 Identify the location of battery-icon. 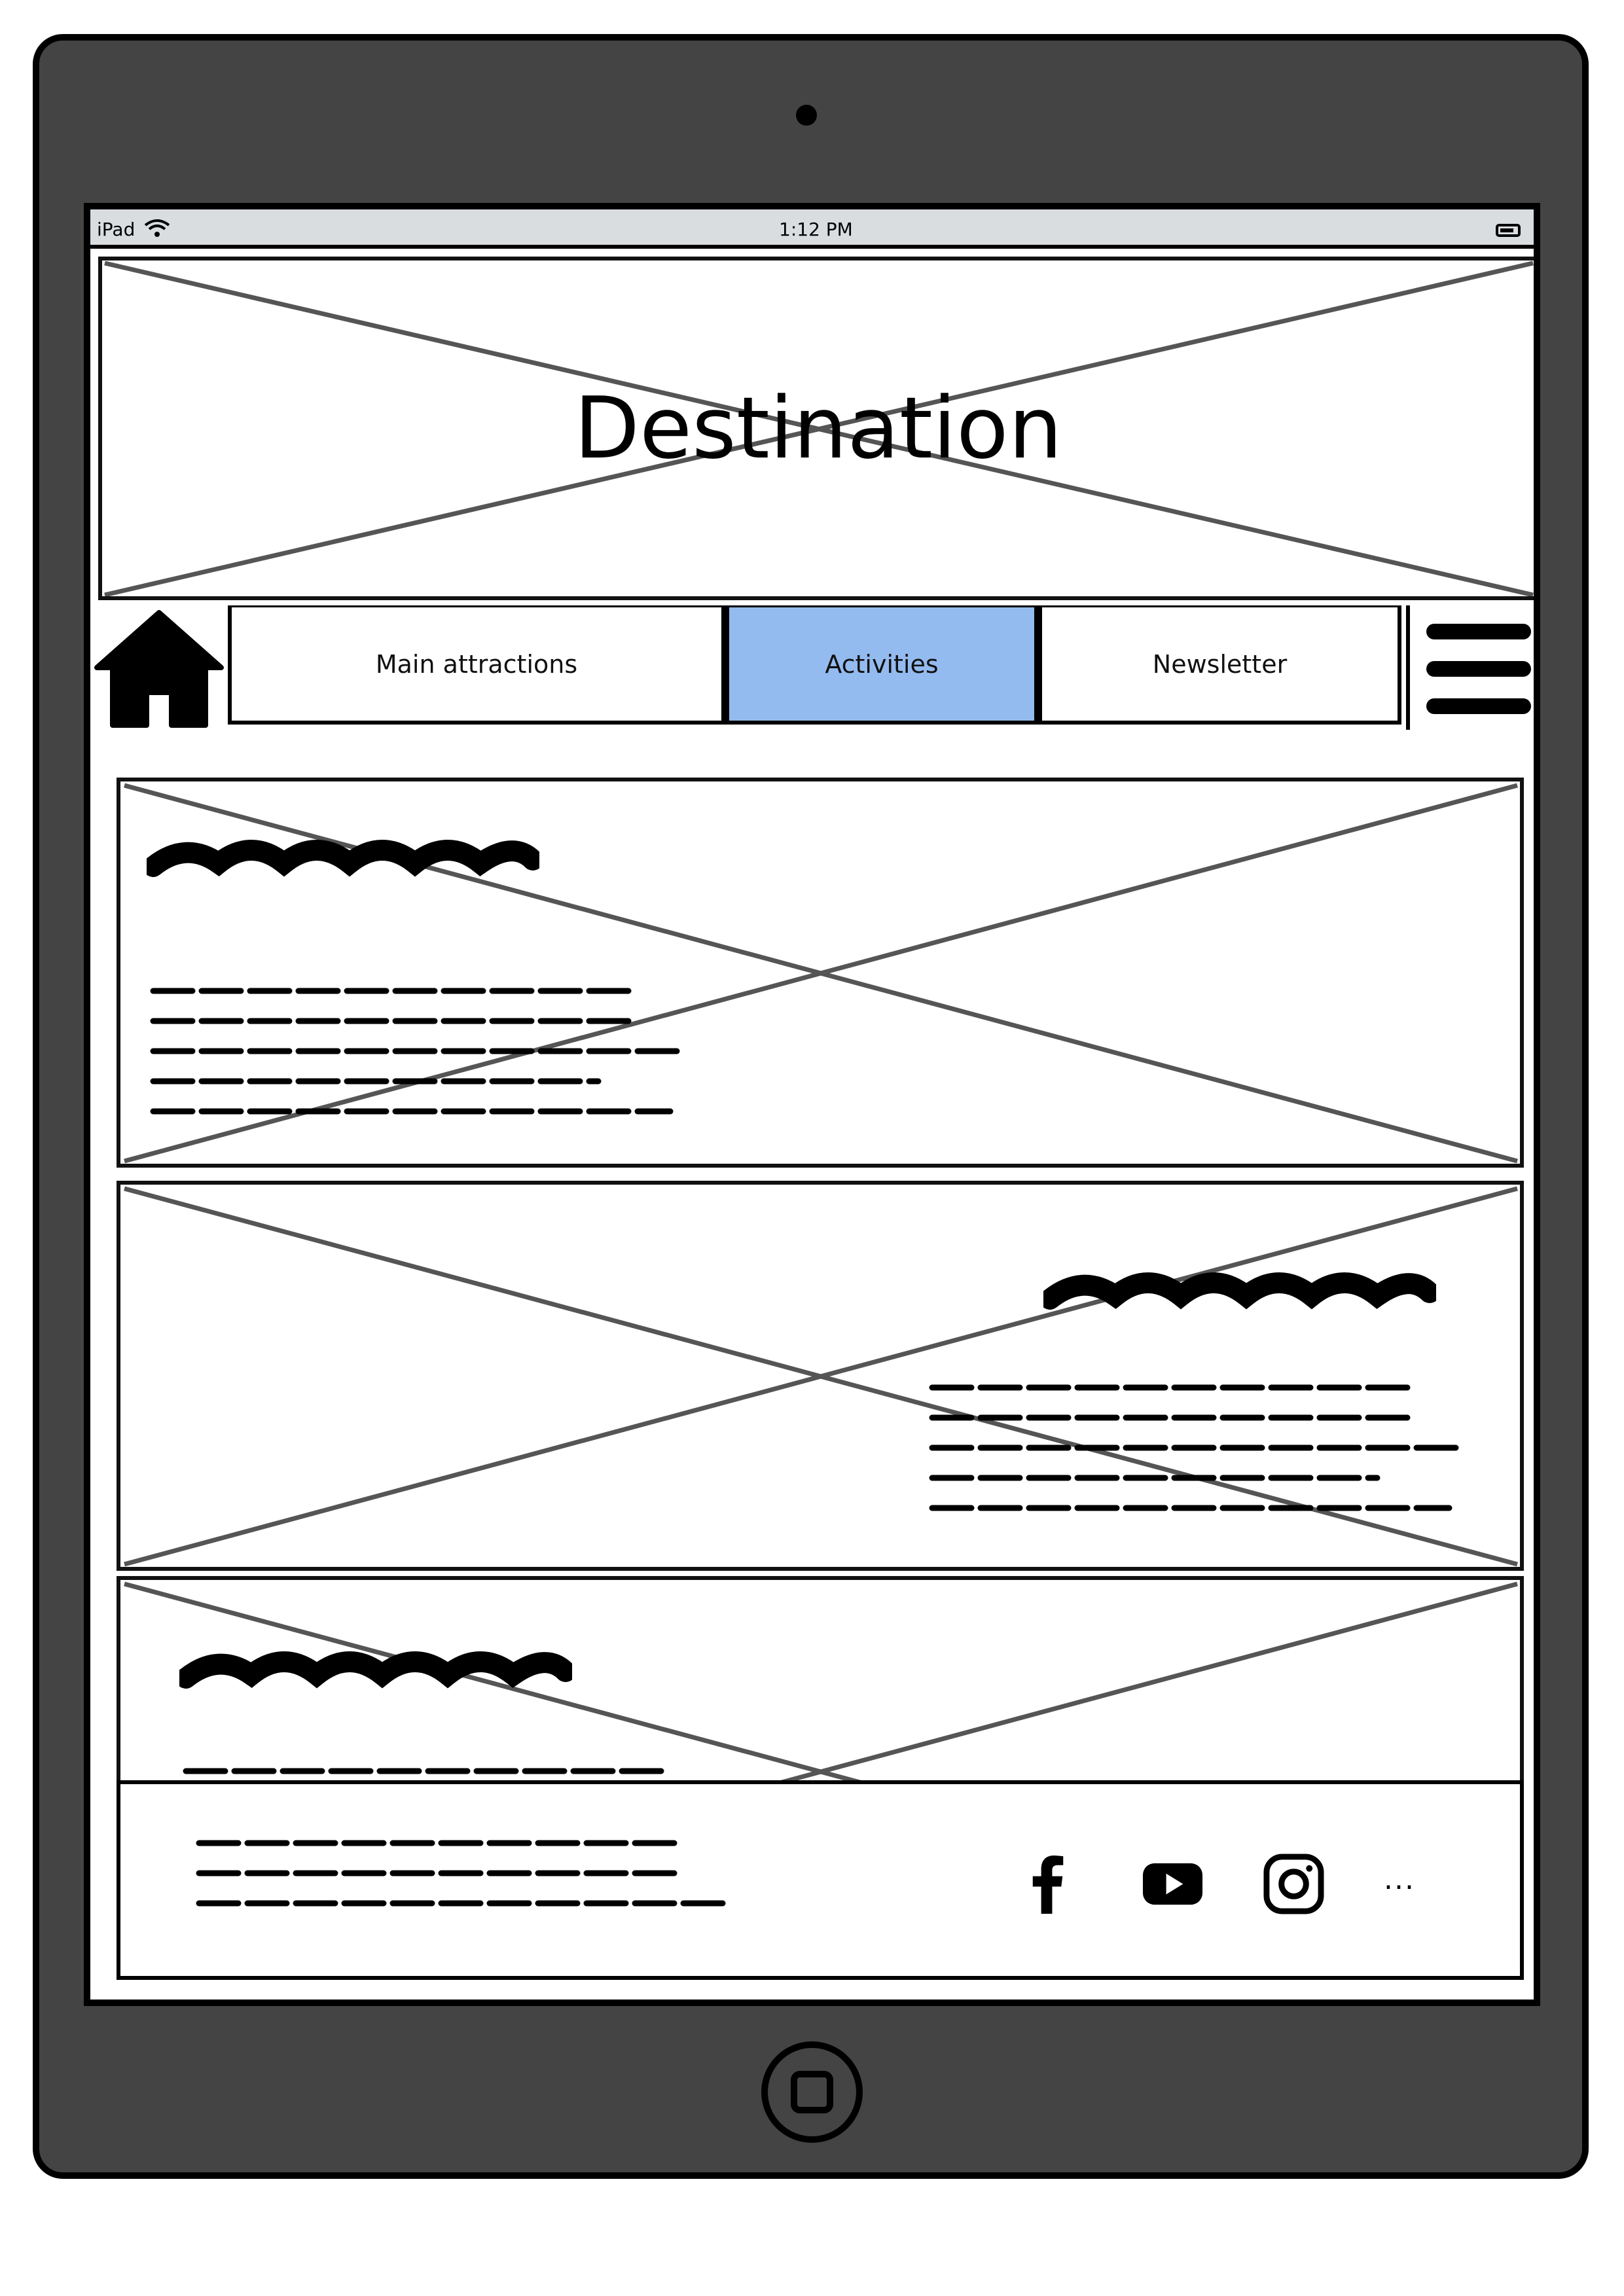
(1508, 230).